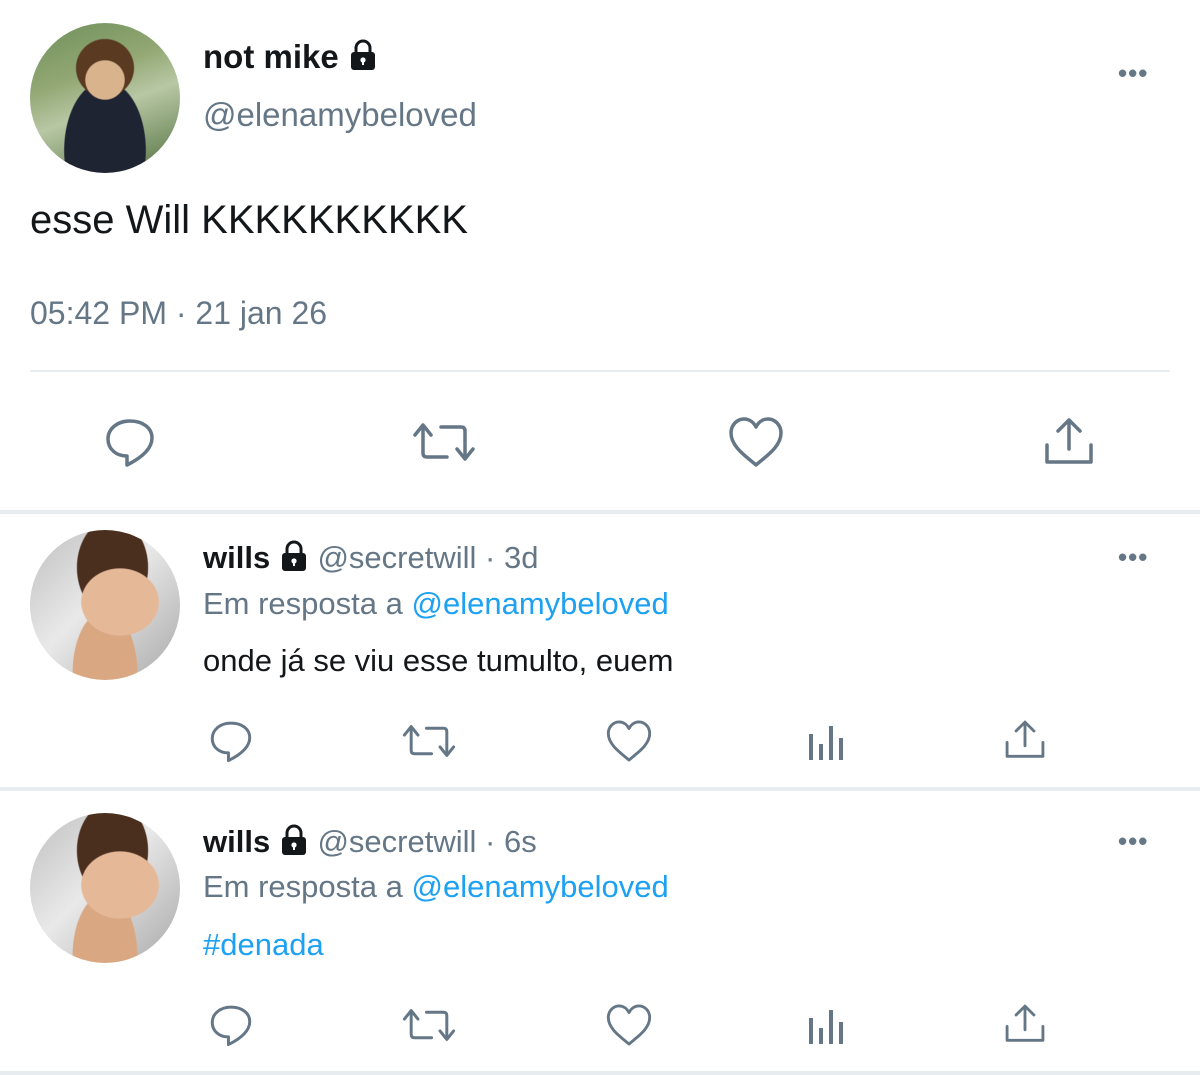 This screenshot has width=1200, height=1075. What do you see at coordinates (249, 220) in the screenshot?
I see `tweet-text: esse Will KKKKKKKKKK` at bounding box center [249, 220].